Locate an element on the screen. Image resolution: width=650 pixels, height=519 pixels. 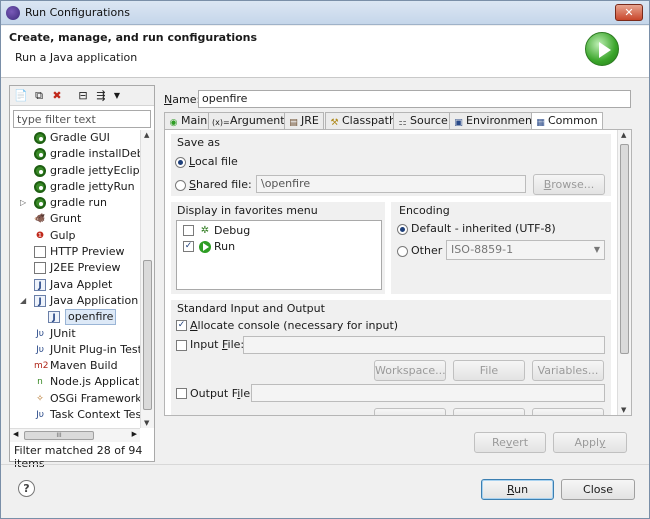
file-icon is located at coordinates (40, 252).